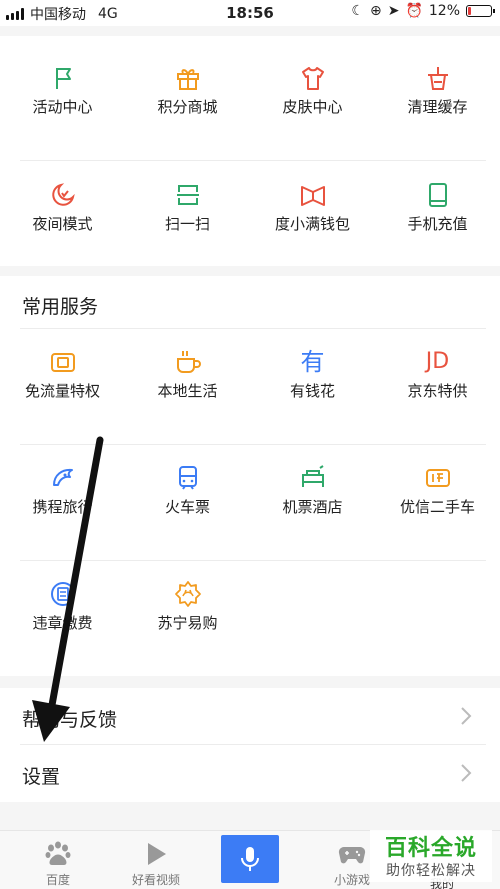  Describe the element at coordinates (312, 391) in the screenshot. I see `youqianhua-label: 有钱花` at that location.